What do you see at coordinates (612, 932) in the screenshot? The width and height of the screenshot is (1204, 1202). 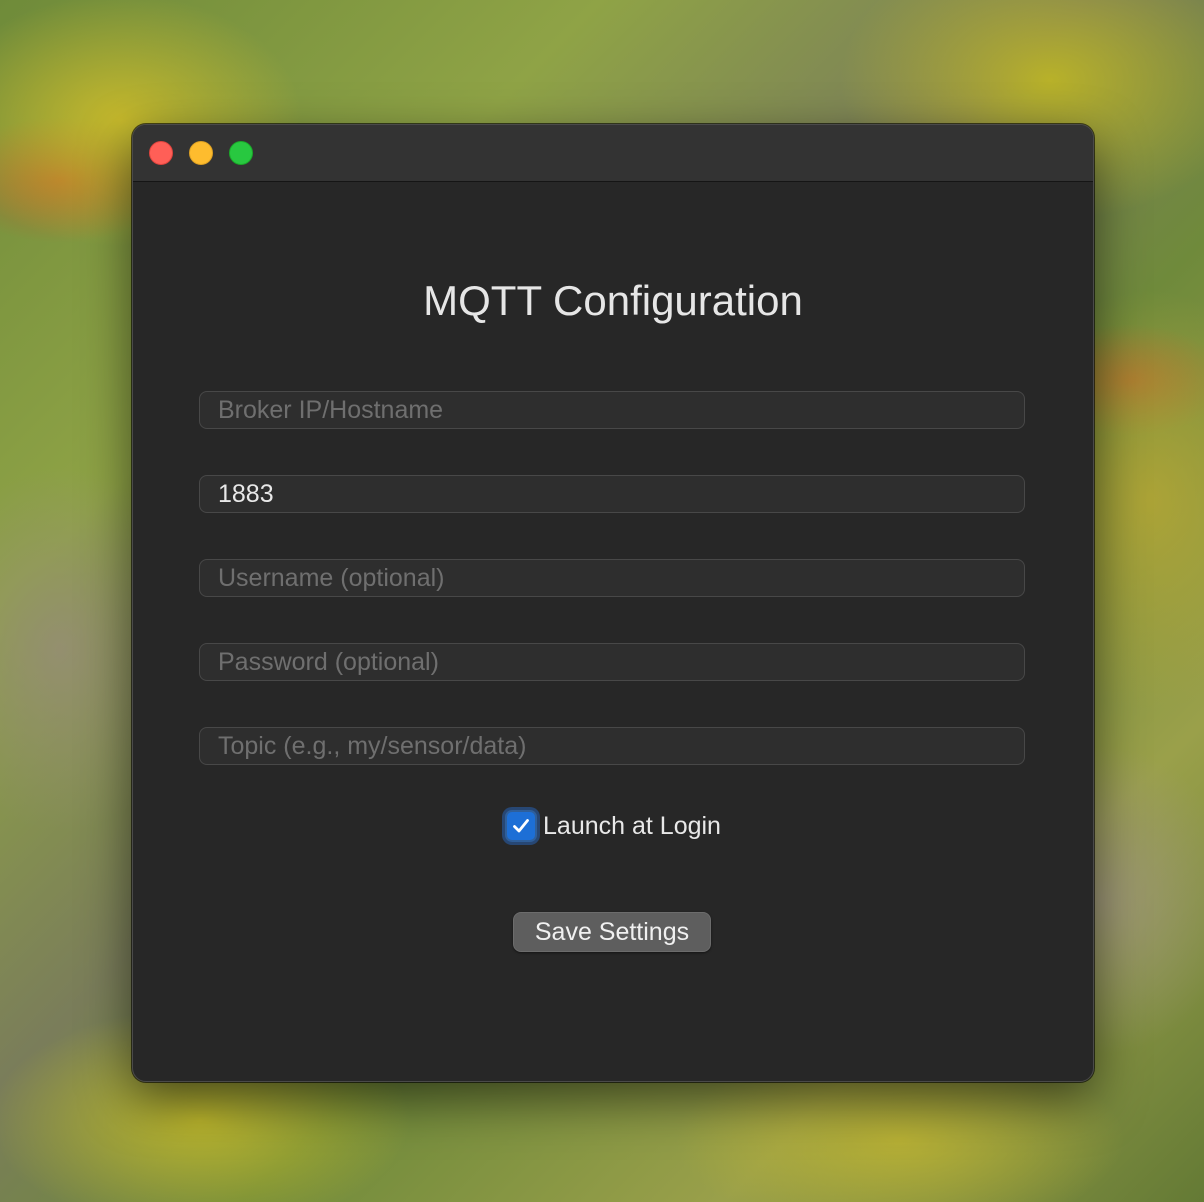 I see `save-settings-button: Save Settings` at bounding box center [612, 932].